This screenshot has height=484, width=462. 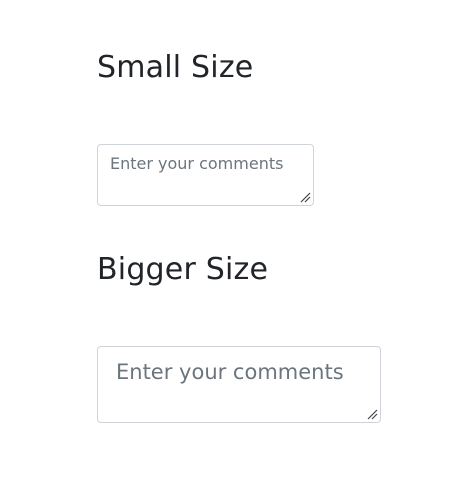 I want to click on small-comments-textarea, so click(x=205, y=175).